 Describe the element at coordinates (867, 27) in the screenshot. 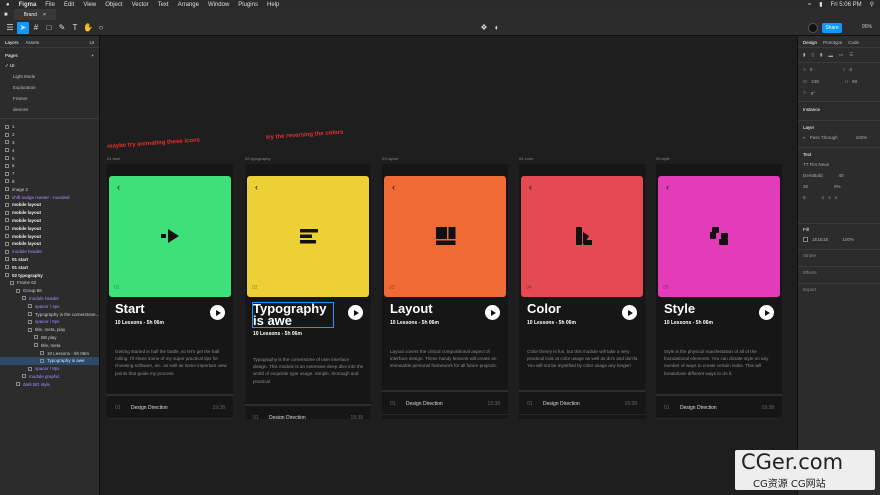

I see `zoom-level: 95%` at that location.